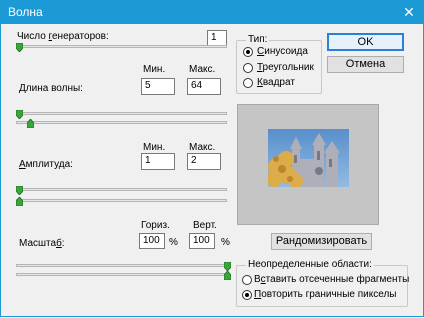 Image resolution: width=424 pixels, height=318 pixels. What do you see at coordinates (247, 295) in the screenshot?
I see `radio-repeat-edge` at bounding box center [247, 295].